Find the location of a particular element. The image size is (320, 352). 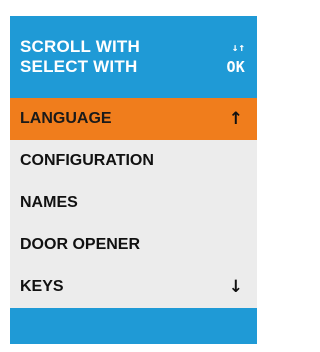

scroll-arrows-icon: ↓↑ is located at coordinates (238, 47).